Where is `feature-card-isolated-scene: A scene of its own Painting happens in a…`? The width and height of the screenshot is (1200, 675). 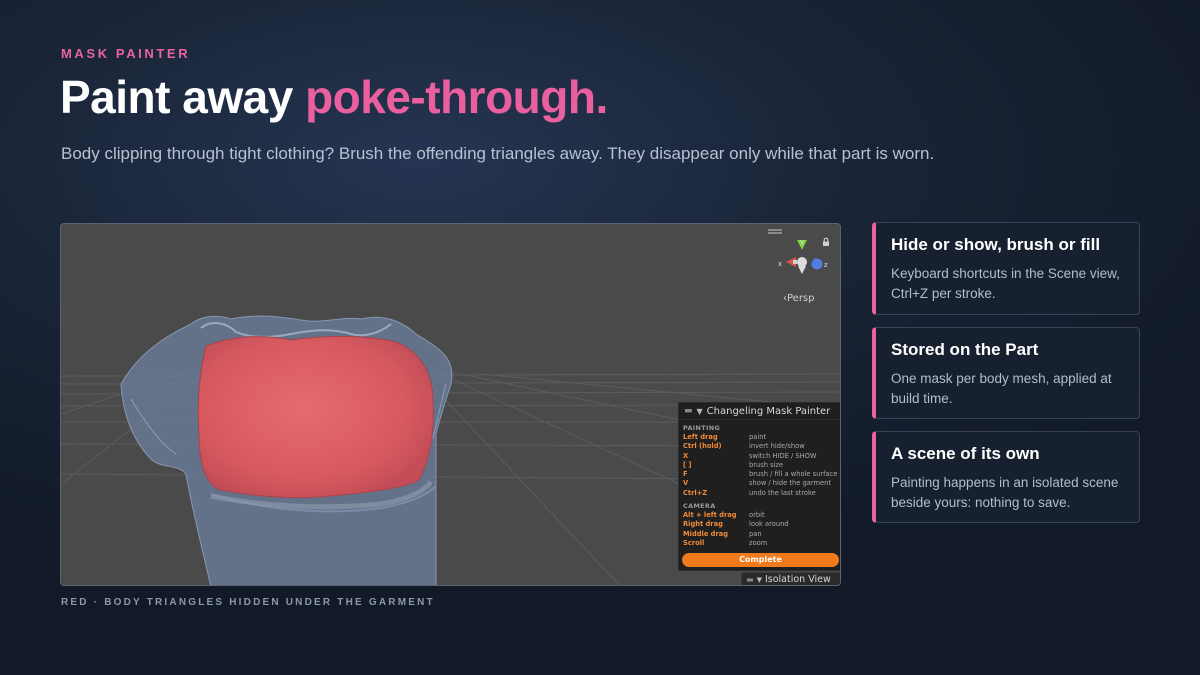
feature-card-isolated-scene: A scene of its own Painting happens in a… is located at coordinates (1006, 477).